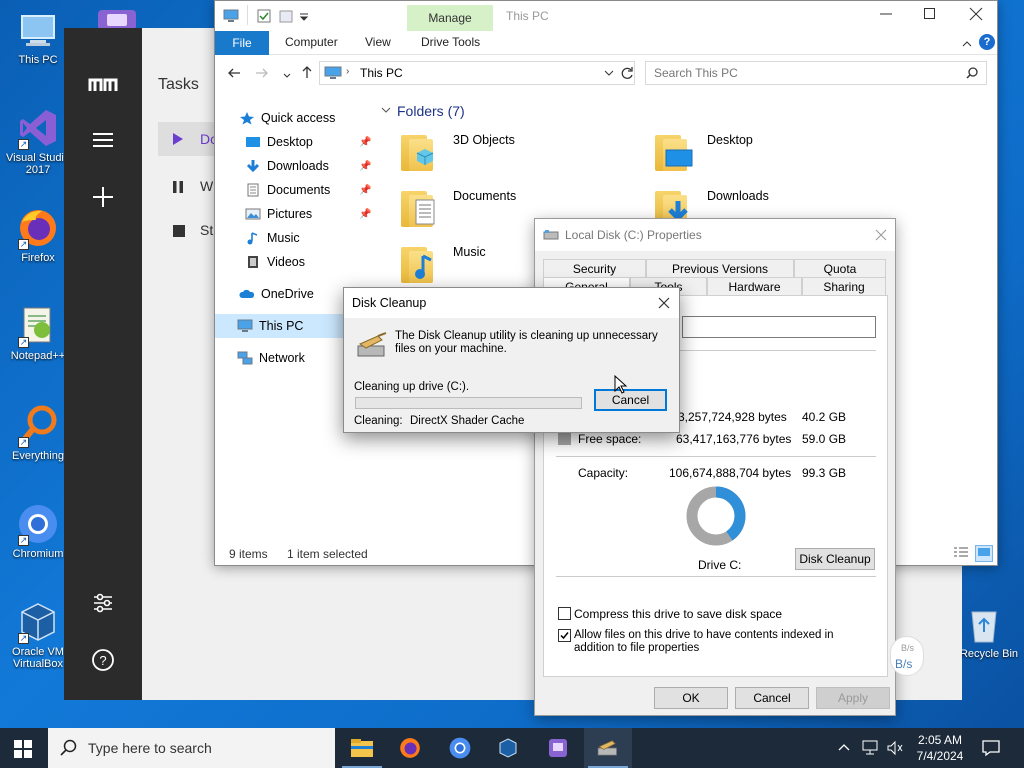 This screenshot has width=1024, height=768. What do you see at coordinates (378, 42) in the screenshot?
I see `tab-view: View` at bounding box center [378, 42].